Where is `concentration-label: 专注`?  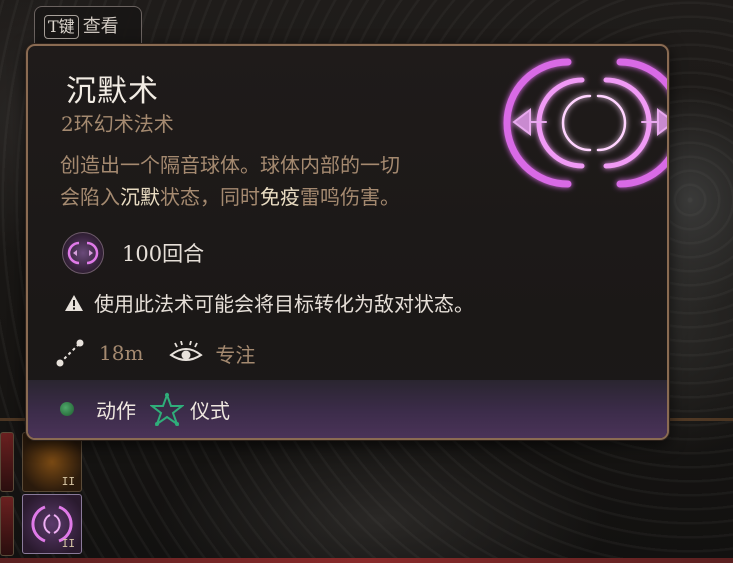
concentration-label: 专注 is located at coordinates (235, 354).